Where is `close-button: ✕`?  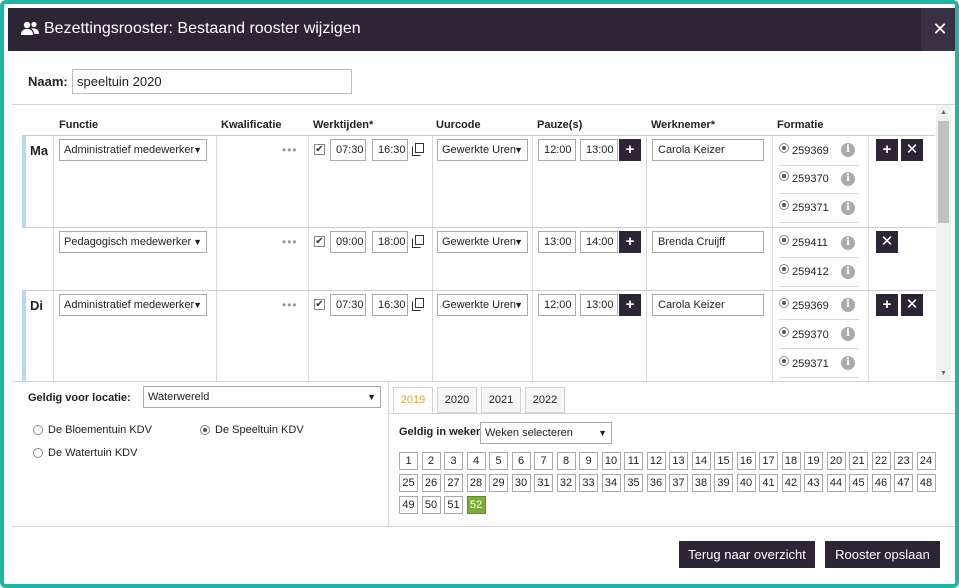 close-button: ✕ is located at coordinates (938, 29).